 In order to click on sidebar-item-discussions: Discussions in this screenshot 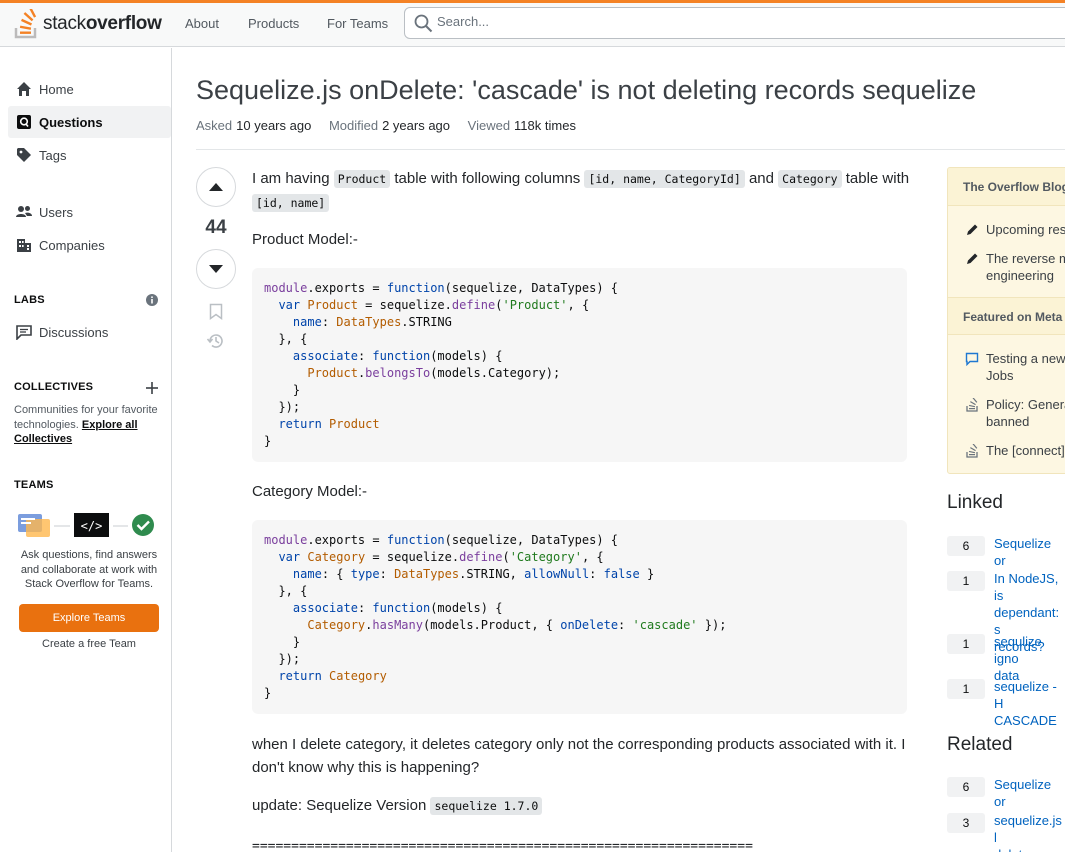, I will do `click(89, 332)`.